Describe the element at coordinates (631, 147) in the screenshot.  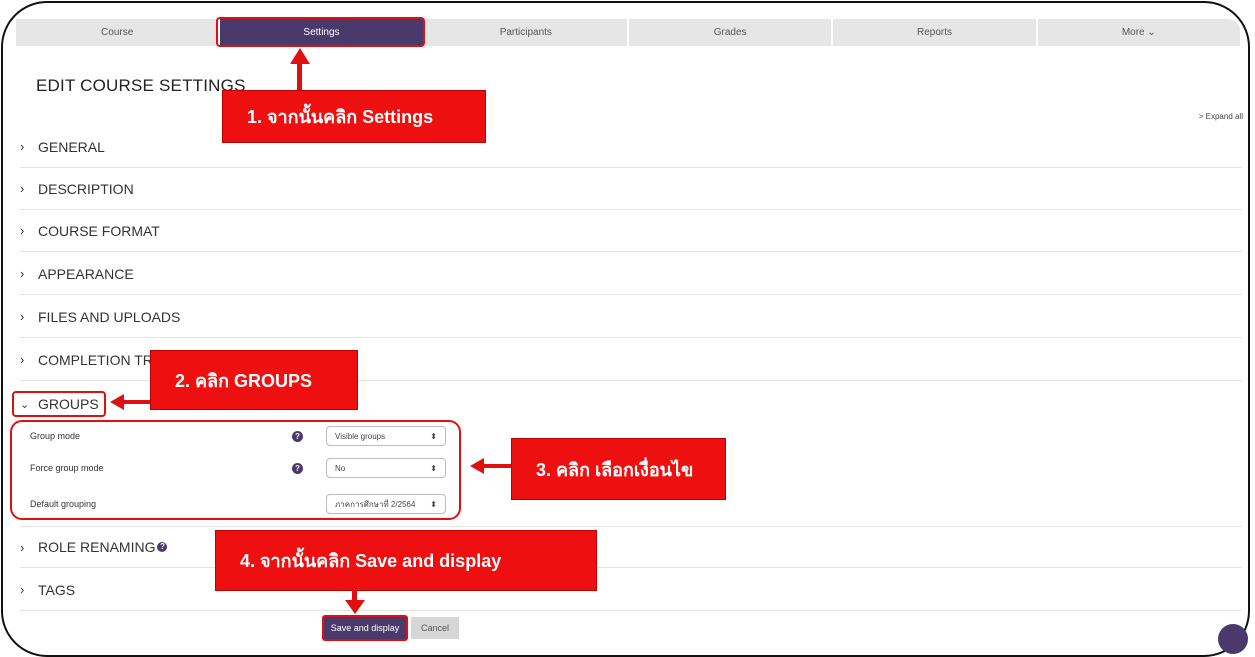
I see `section-general: › GENERAL` at that location.